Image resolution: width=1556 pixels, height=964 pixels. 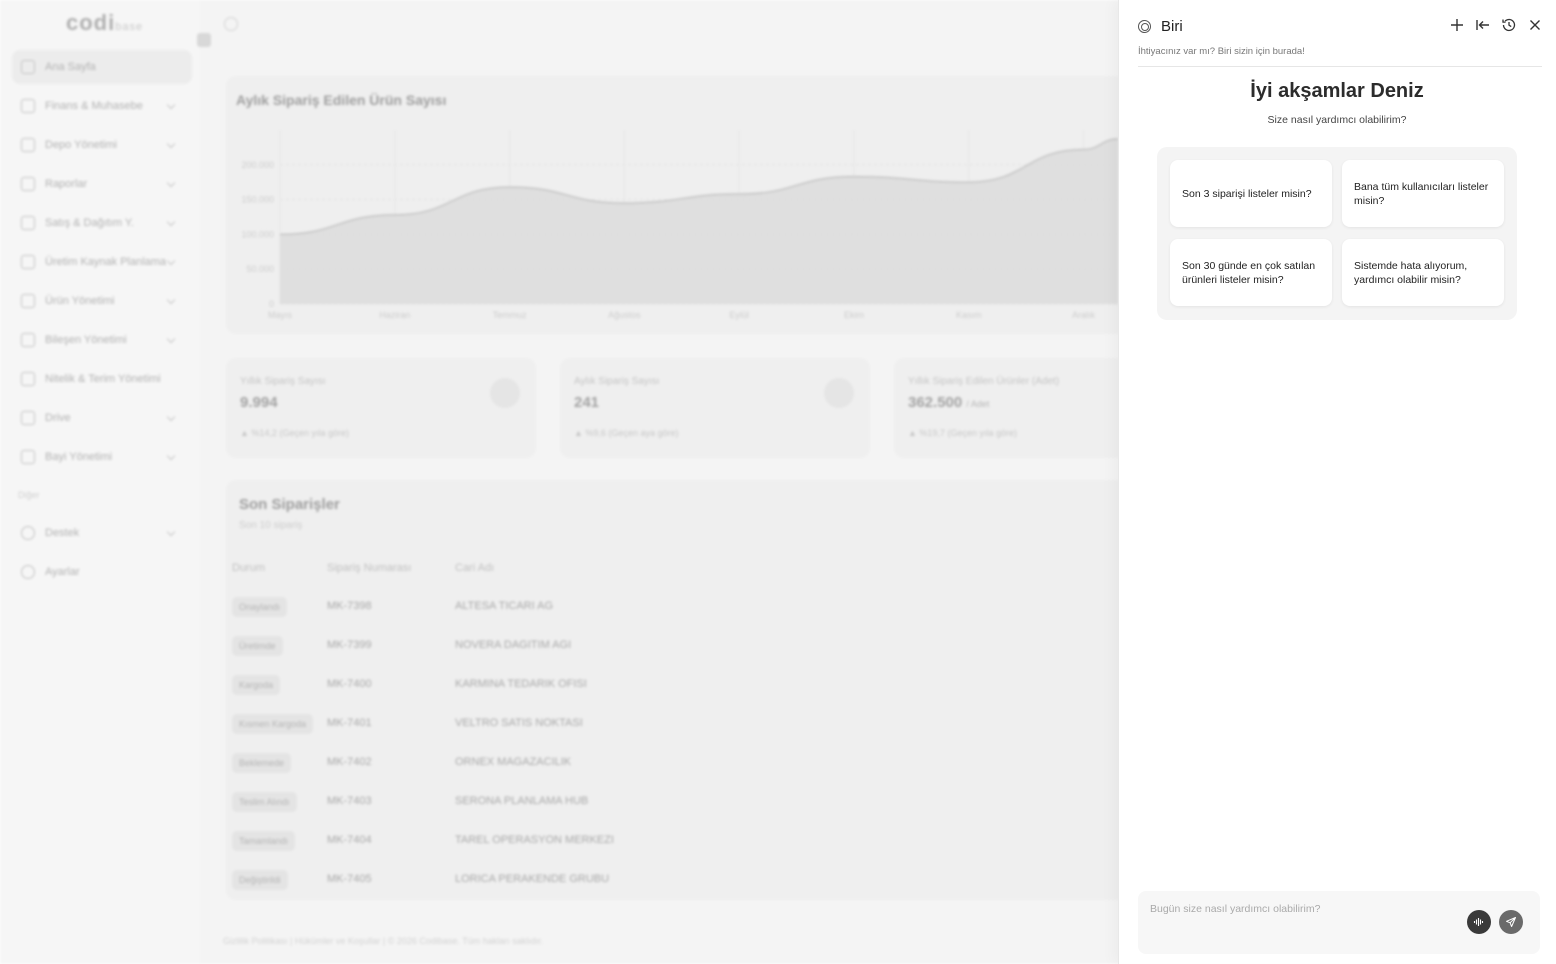 I want to click on new-chat-button, so click(x=1457, y=25).